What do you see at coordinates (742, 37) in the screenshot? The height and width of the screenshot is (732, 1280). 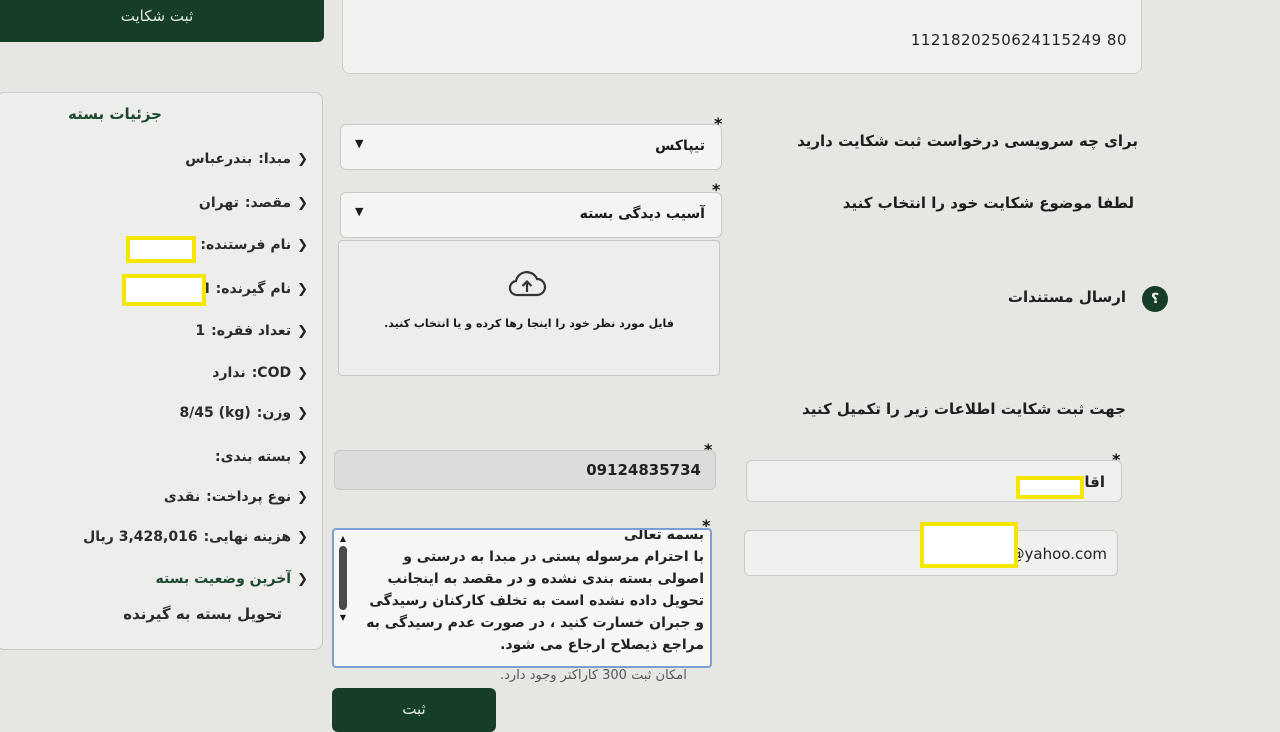 I see `tracking-number-field: 1121820250624115249 80` at bounding box center [742, 37].